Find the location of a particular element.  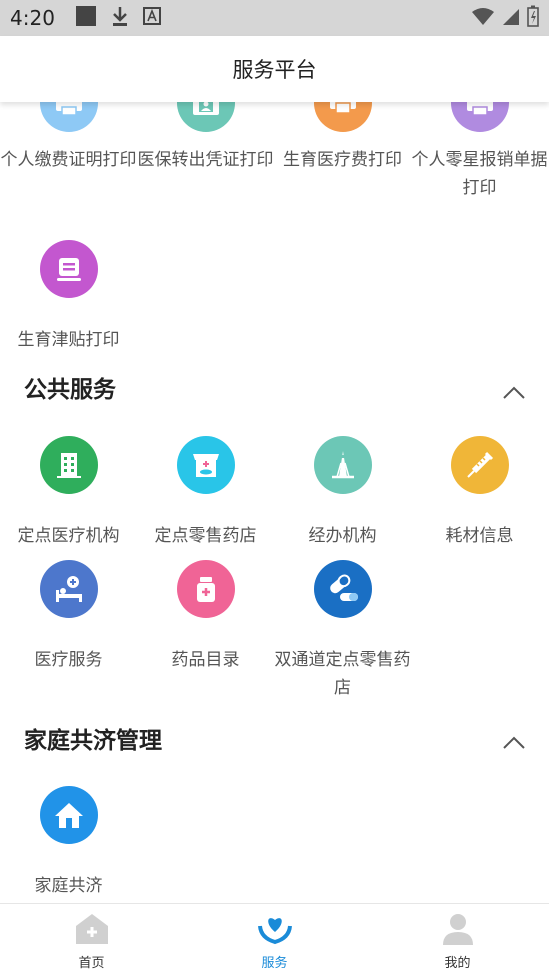

medical-services: 医疗服务 is located at coordinates (68, 617).